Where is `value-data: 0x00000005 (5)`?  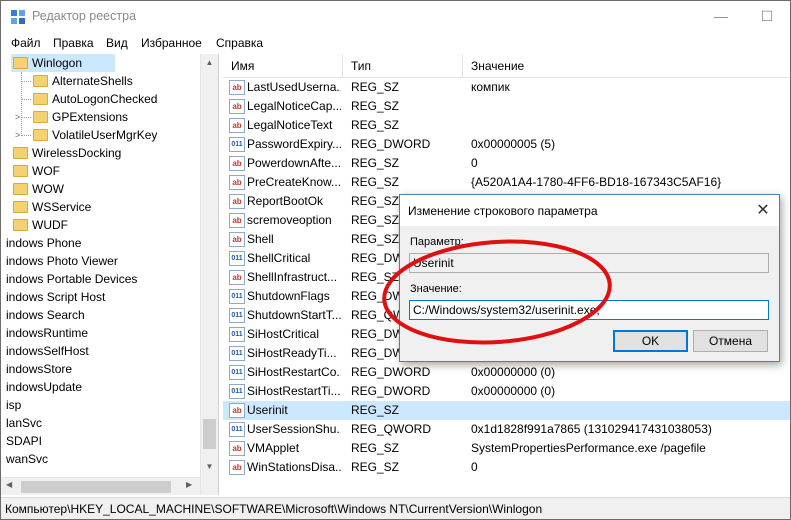
value-data: 0x00000005 (5) is located at coordinates (513, 144).